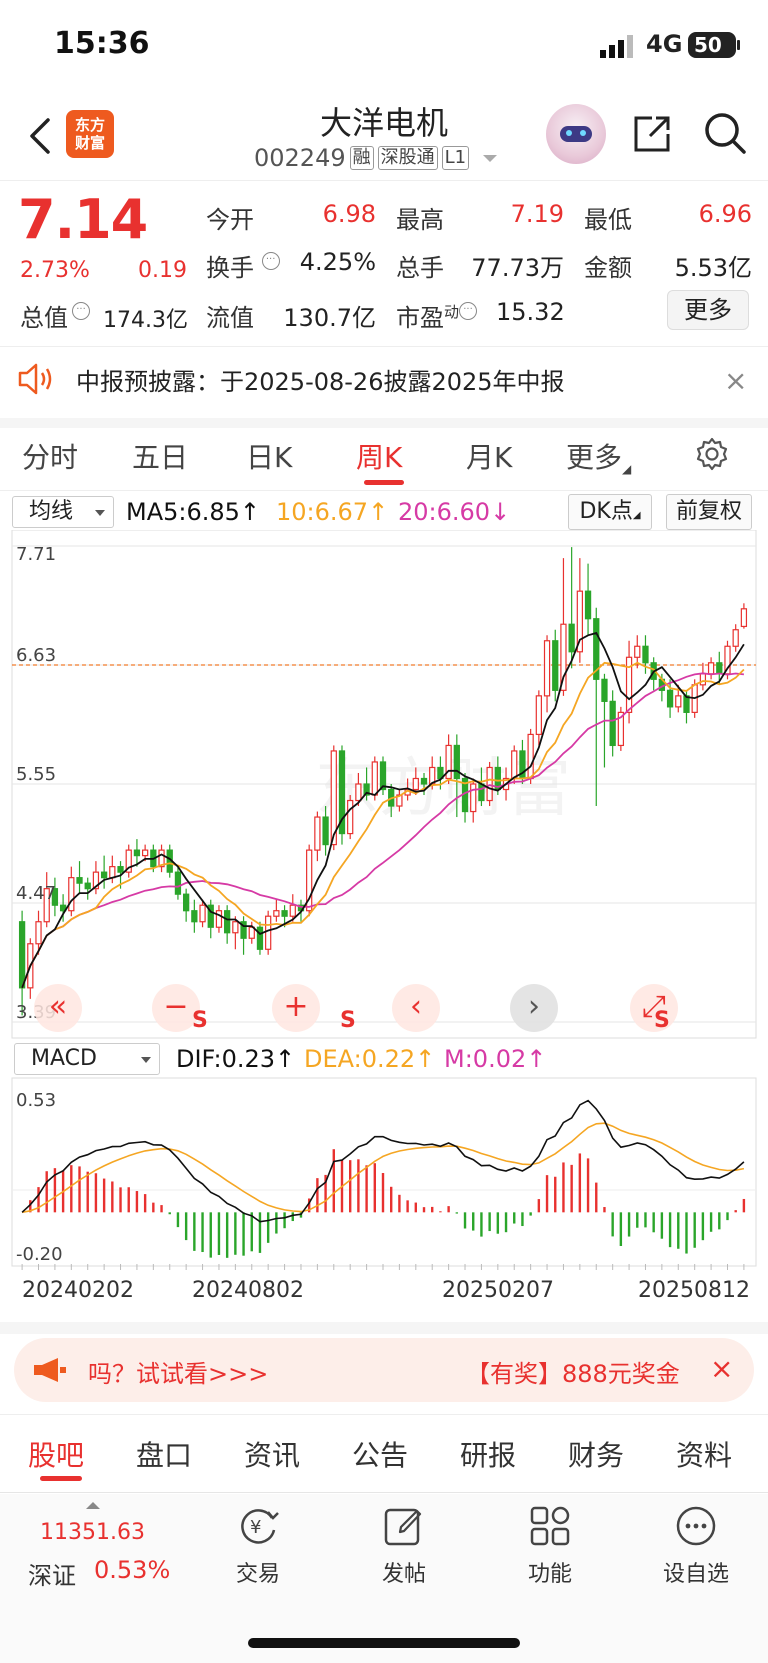 This screenshot has height=1663, width=768. What do you see at coordinates (78, 1290) in the screenshot?
I see `x-label: 20240202` at bounding box center [78, 1290].